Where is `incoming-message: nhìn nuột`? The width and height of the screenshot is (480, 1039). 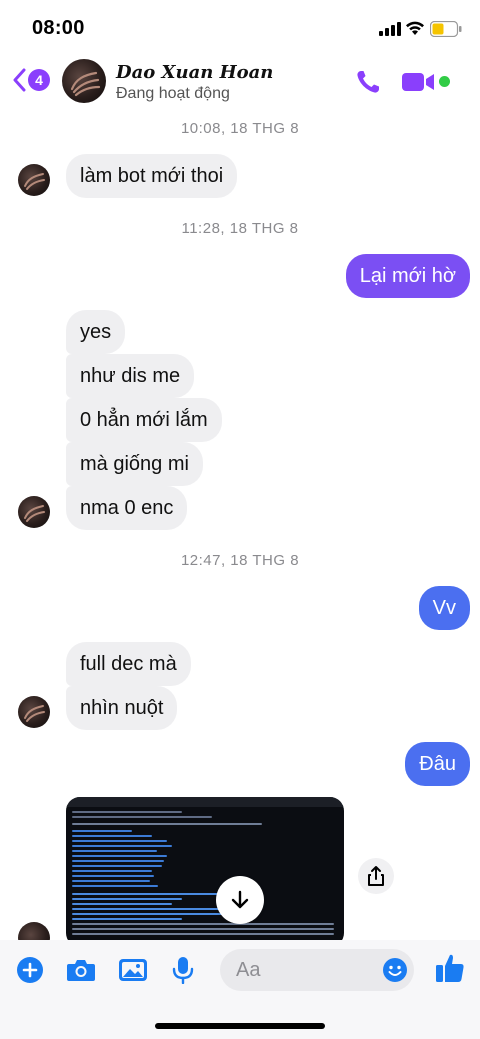 incoming-message: nhìn nuột is located at coordinates (122, 708).